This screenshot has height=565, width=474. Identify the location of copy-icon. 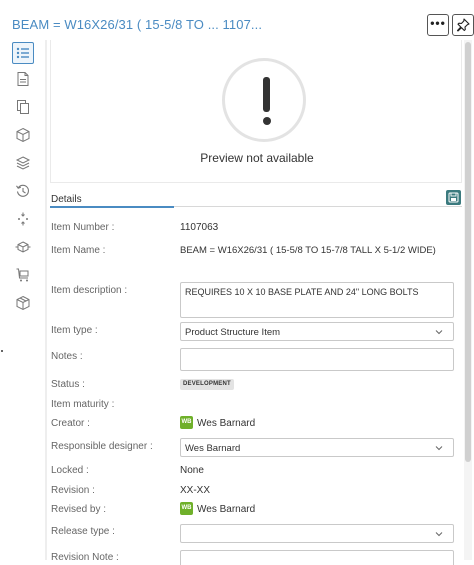
(23, 107).